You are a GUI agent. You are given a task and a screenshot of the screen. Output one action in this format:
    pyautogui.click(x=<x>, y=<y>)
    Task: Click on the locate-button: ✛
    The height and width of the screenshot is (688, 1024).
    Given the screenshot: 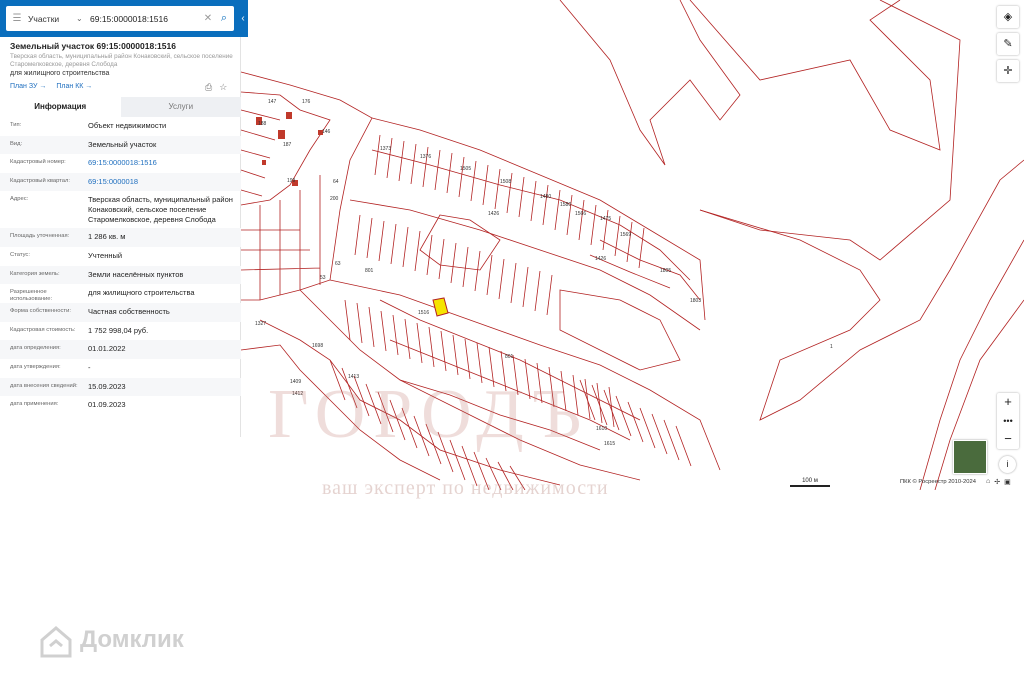 What is the action you would take?
    pyautogui.click(x=1008, y=71)
    